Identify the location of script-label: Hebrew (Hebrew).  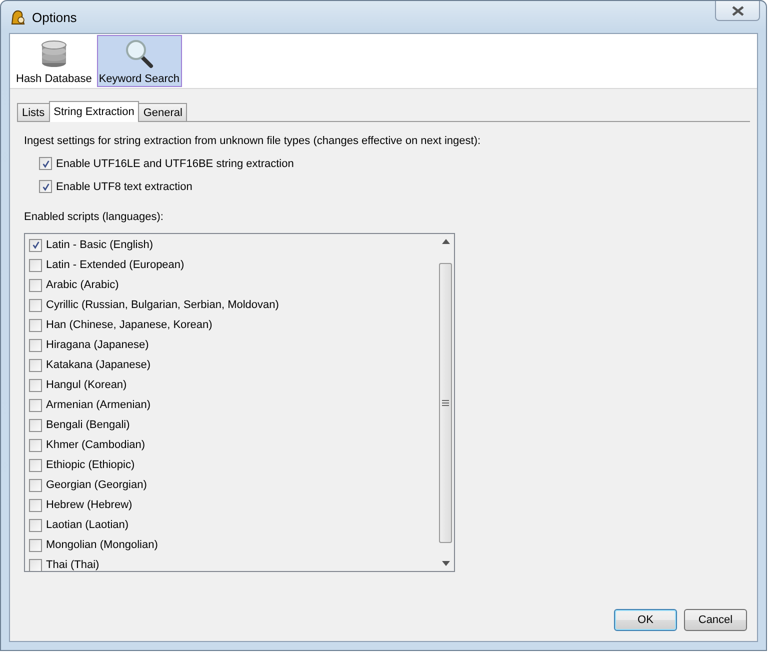
(89, 505).